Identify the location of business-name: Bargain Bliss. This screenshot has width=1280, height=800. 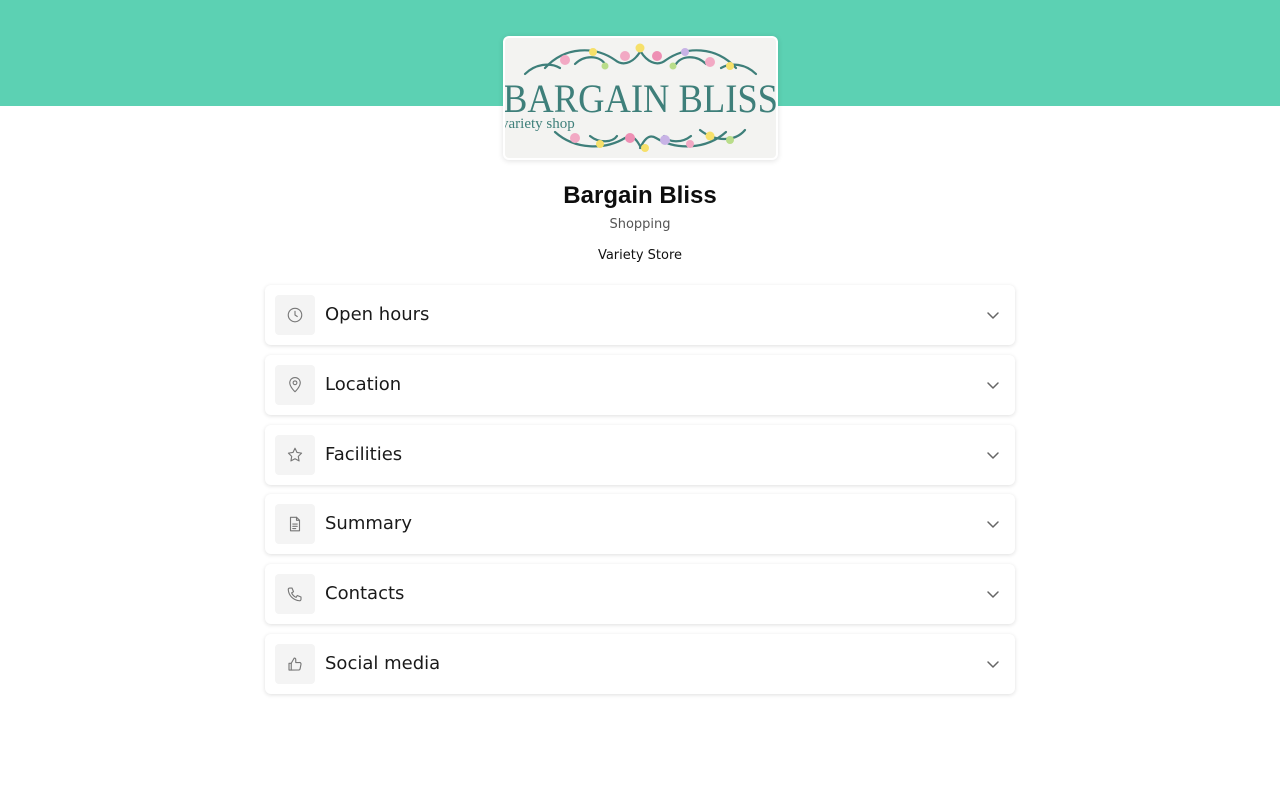
(640, 195).